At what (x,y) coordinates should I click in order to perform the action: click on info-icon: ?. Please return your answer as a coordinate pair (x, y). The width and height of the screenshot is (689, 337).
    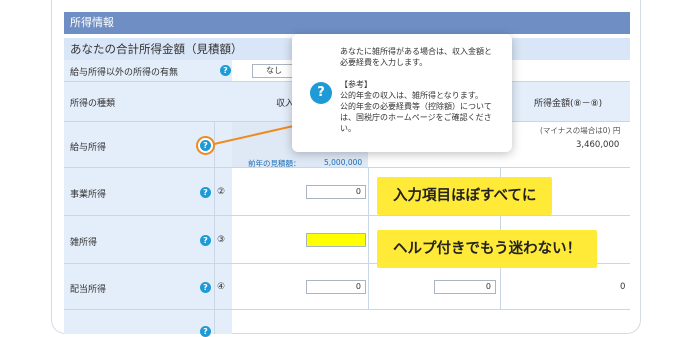
    Looking at the image, I should click on (321, 93).